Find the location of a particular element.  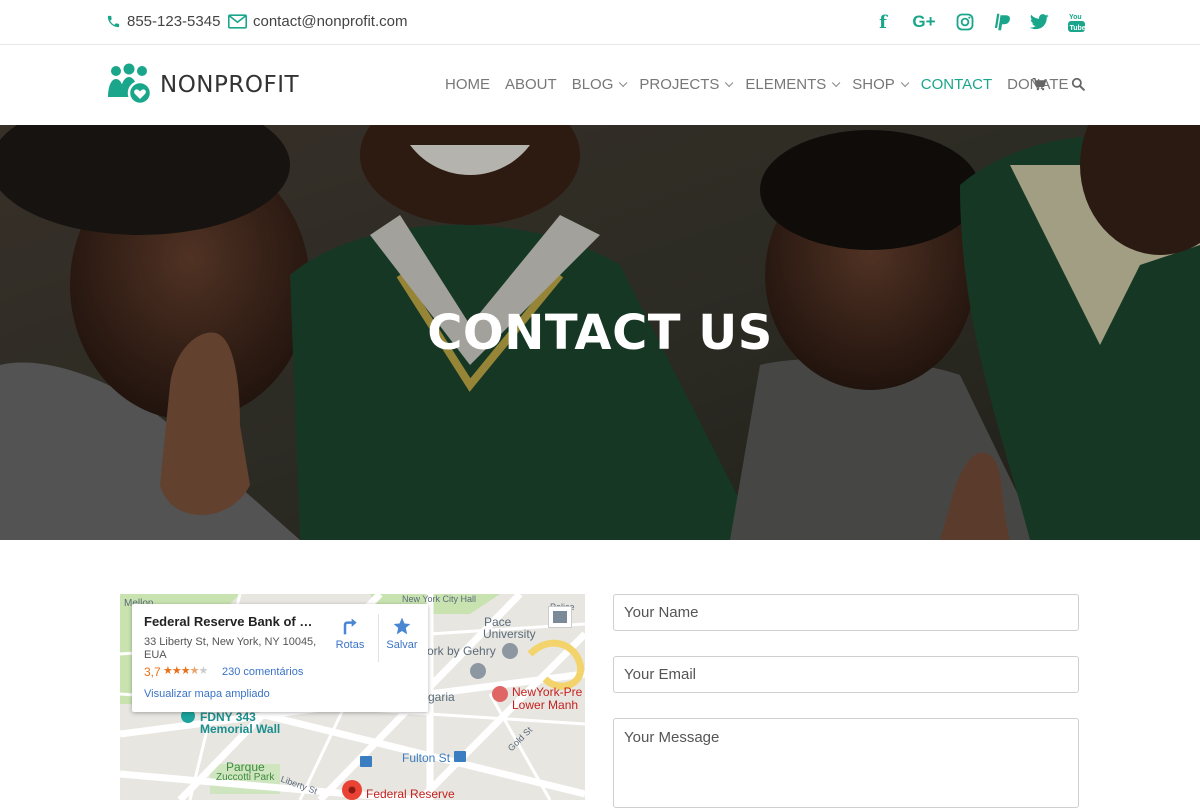

paypal-icon is located at coordinates (1002, 22).